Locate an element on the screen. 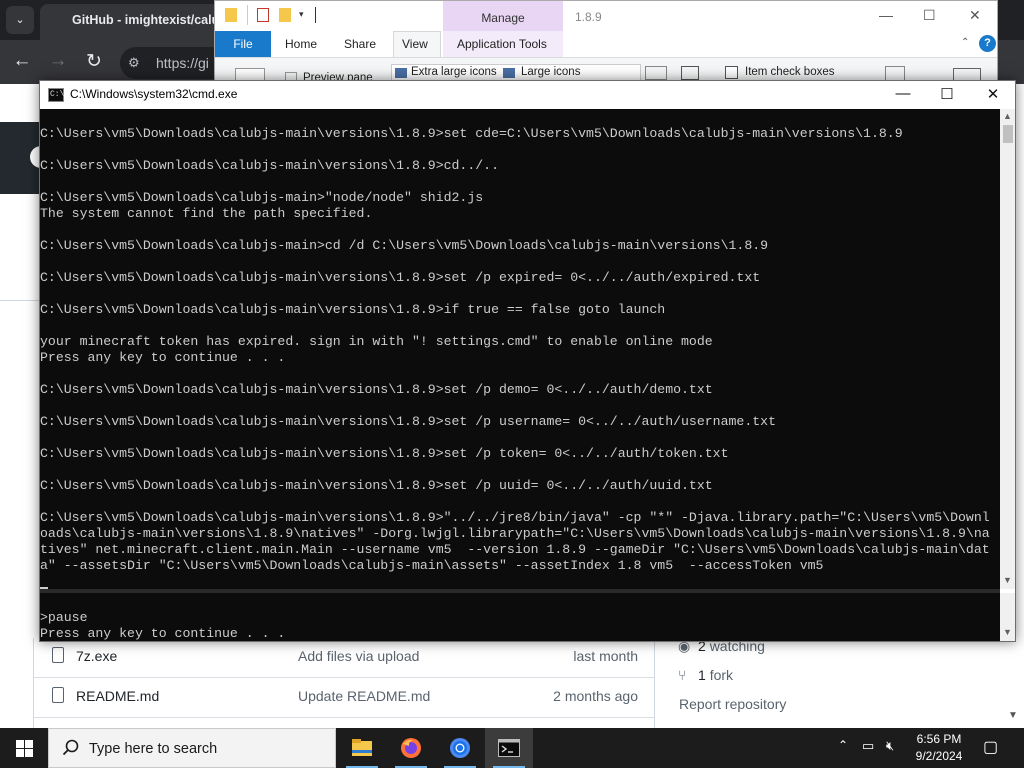  tab-view: View is located at coordinates (415, 44).